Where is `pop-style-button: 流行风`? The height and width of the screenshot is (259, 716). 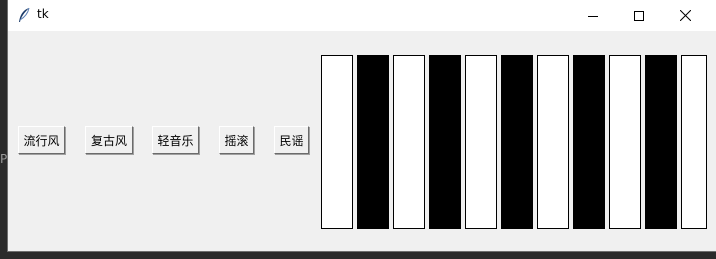 pop-style-button: 流行风 is located at coordinates (41, 140).